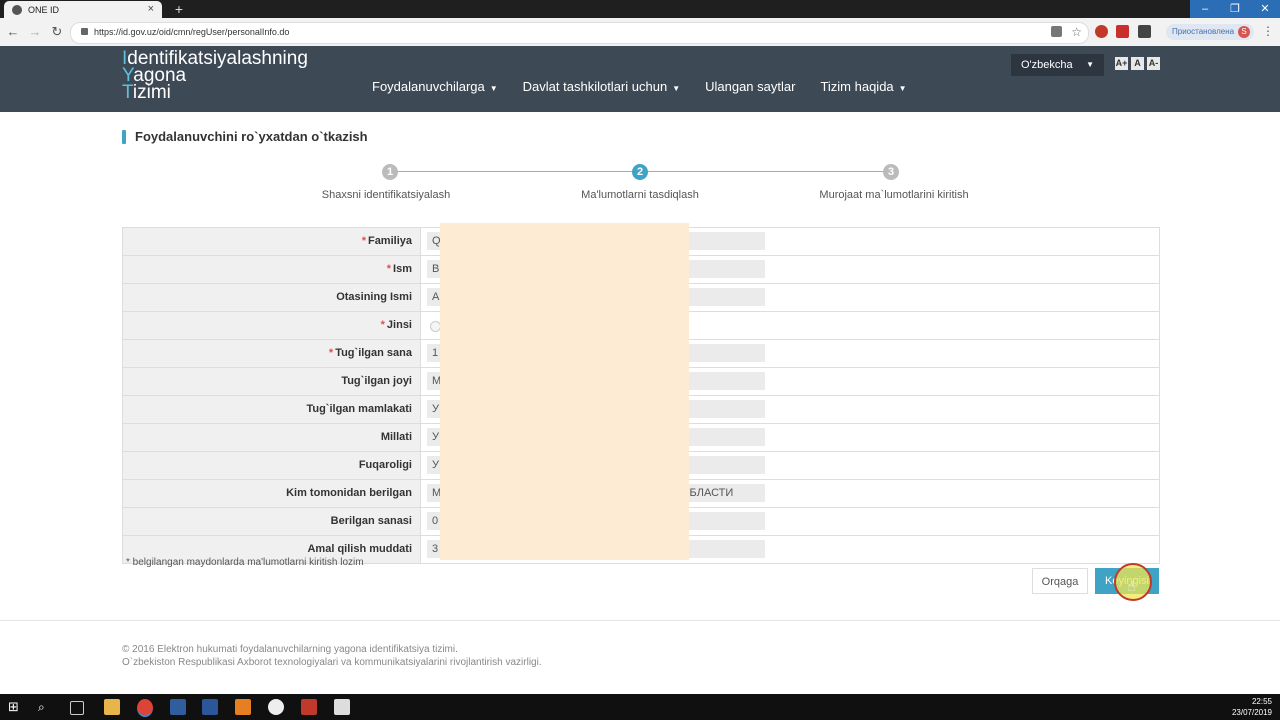 Image resolution: width=1280 pixels, height=720 pixels. What do you see at coordinates (16, 707) in the screenshot?
I see `windows-start-icon: ⊞` at bounding box center [16, 707].